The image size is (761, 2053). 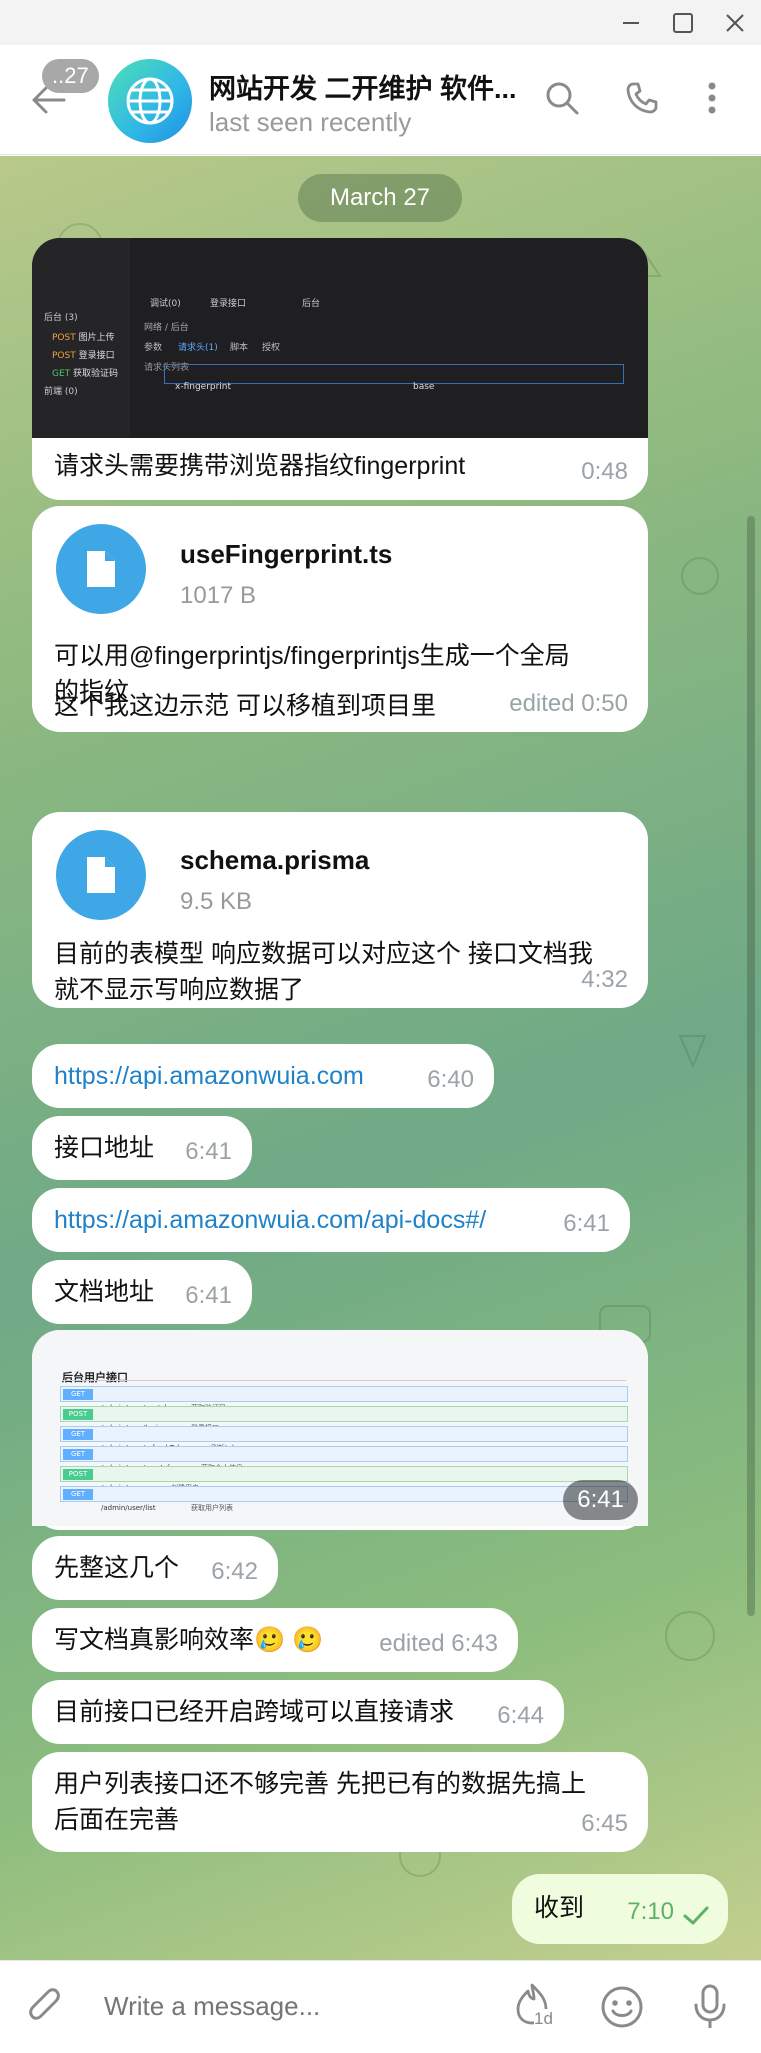 I want to click on check-icon, so click(x=696, y=1915).